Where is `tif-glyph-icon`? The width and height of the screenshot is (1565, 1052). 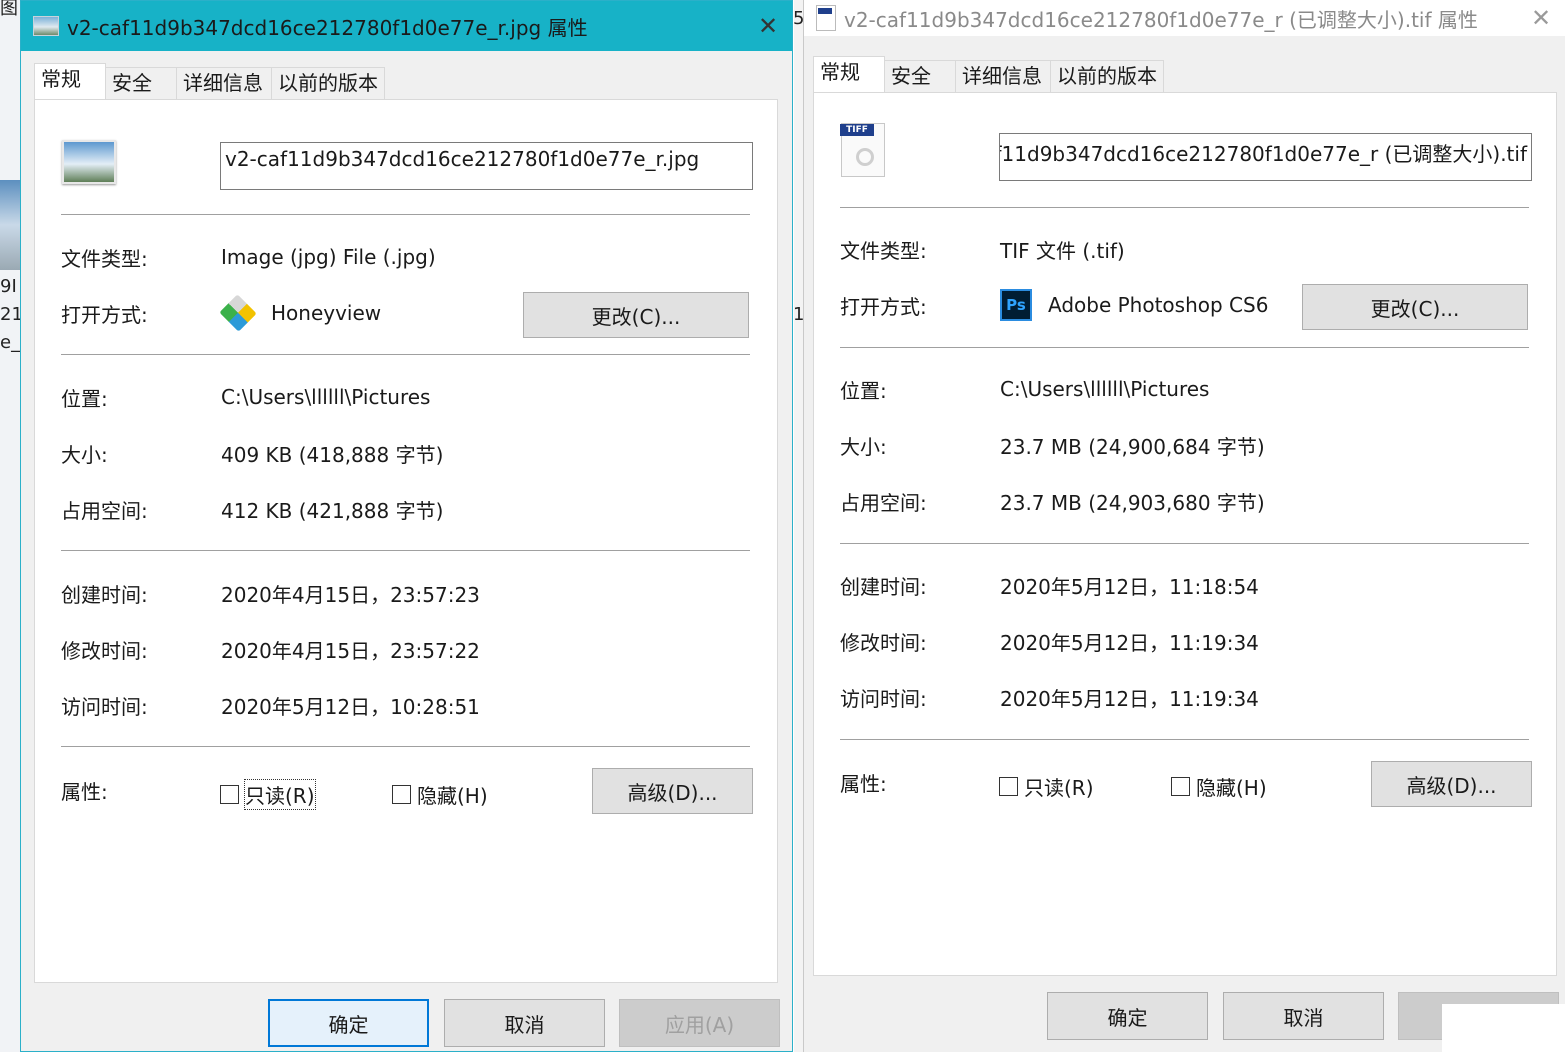
tif-glyph-icon is located at coordinates (865, 157).